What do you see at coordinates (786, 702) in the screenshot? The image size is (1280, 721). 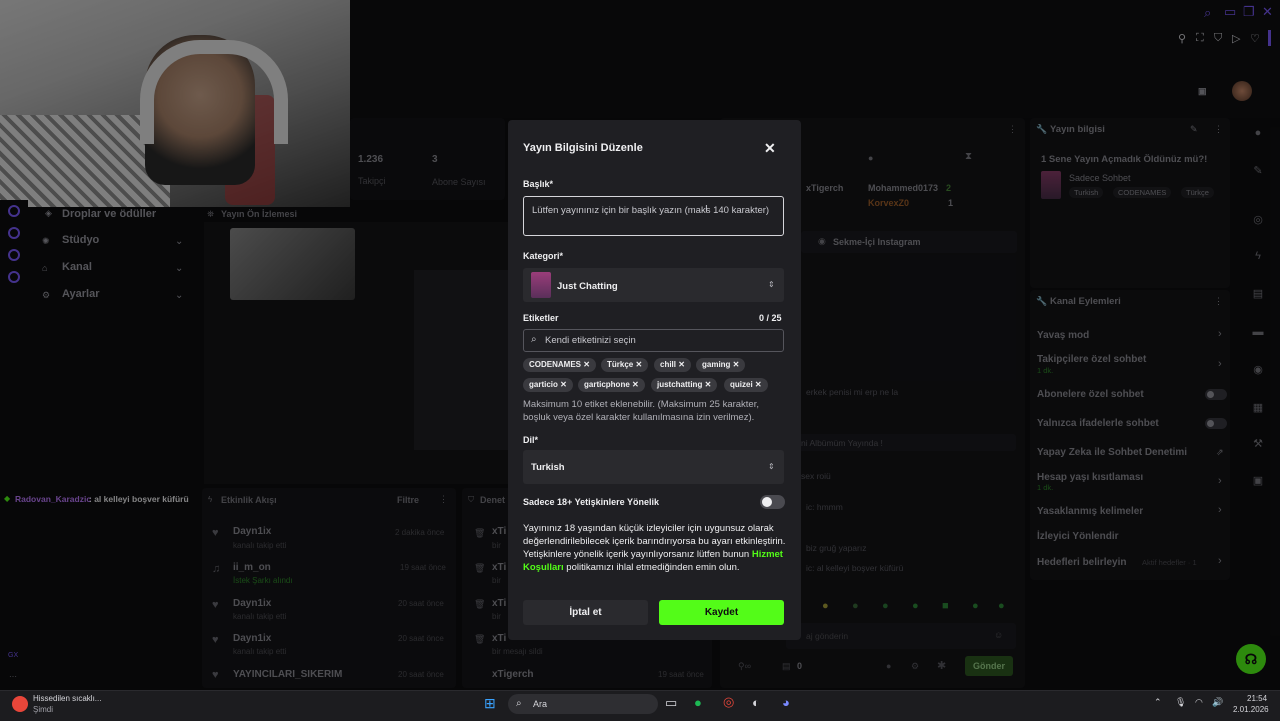 I see `discord-icon: ◕` at bounding box center [786, 702].